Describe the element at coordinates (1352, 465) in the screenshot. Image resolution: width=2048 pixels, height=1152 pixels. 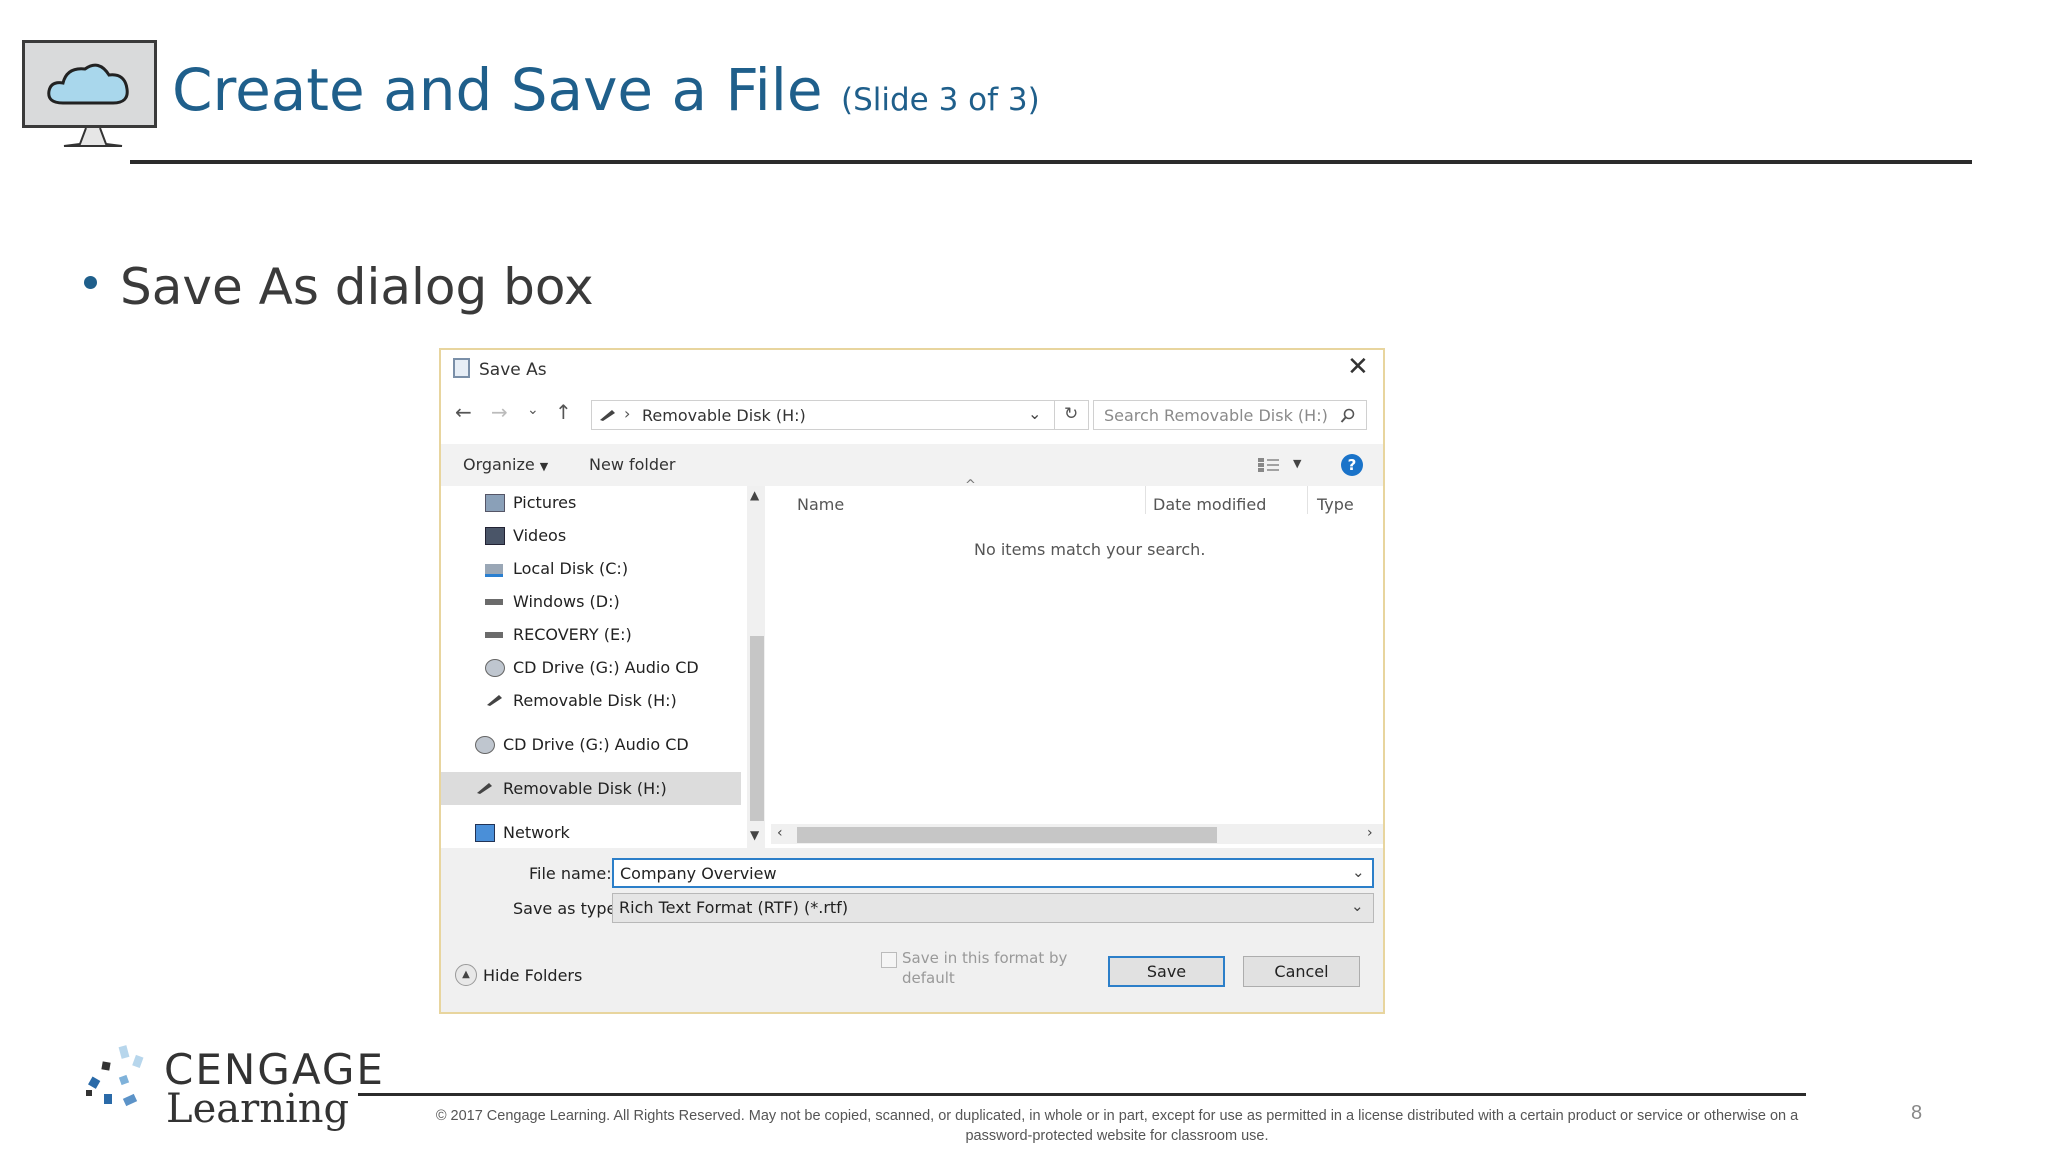
I see `help-icon: ?` at that location.